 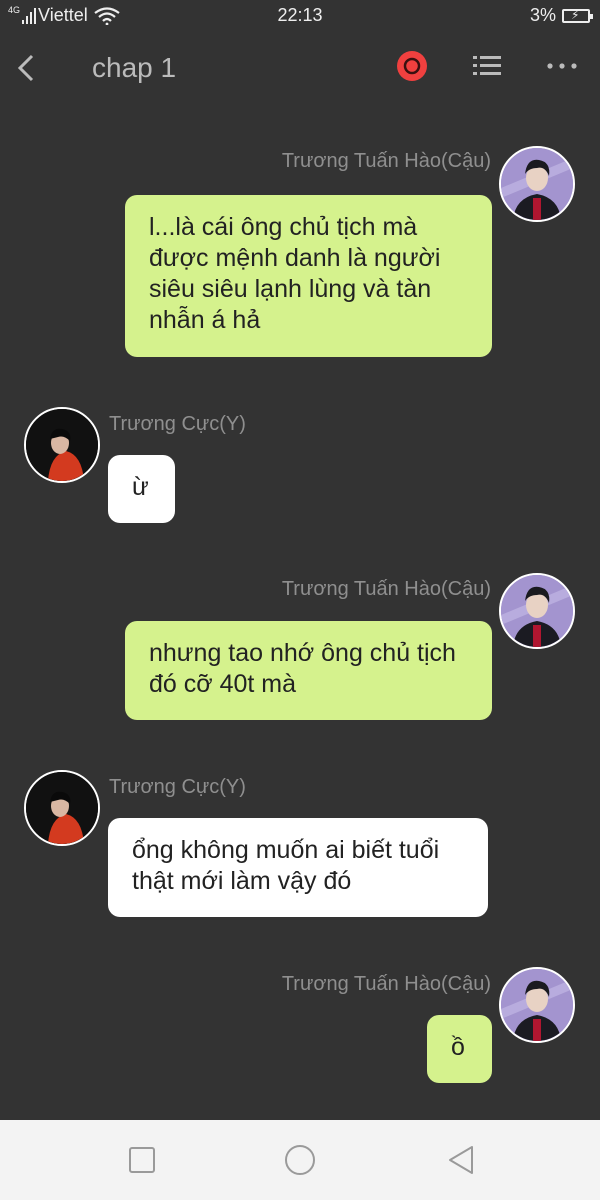 I want to click on status-right: 3% ⚡, so click(x=561, y=15).